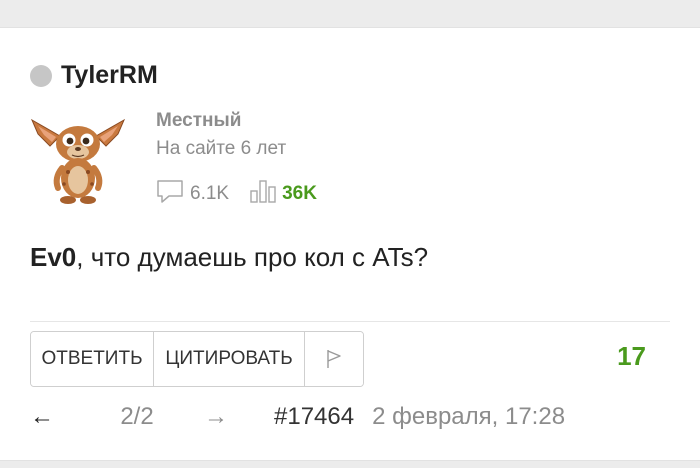 This screenshot has width=700, height=468. Describe the element at coordinates (229, 359) in the screenshot. I see `quote-button: ЦИТИРОВАТЬ` at that location.